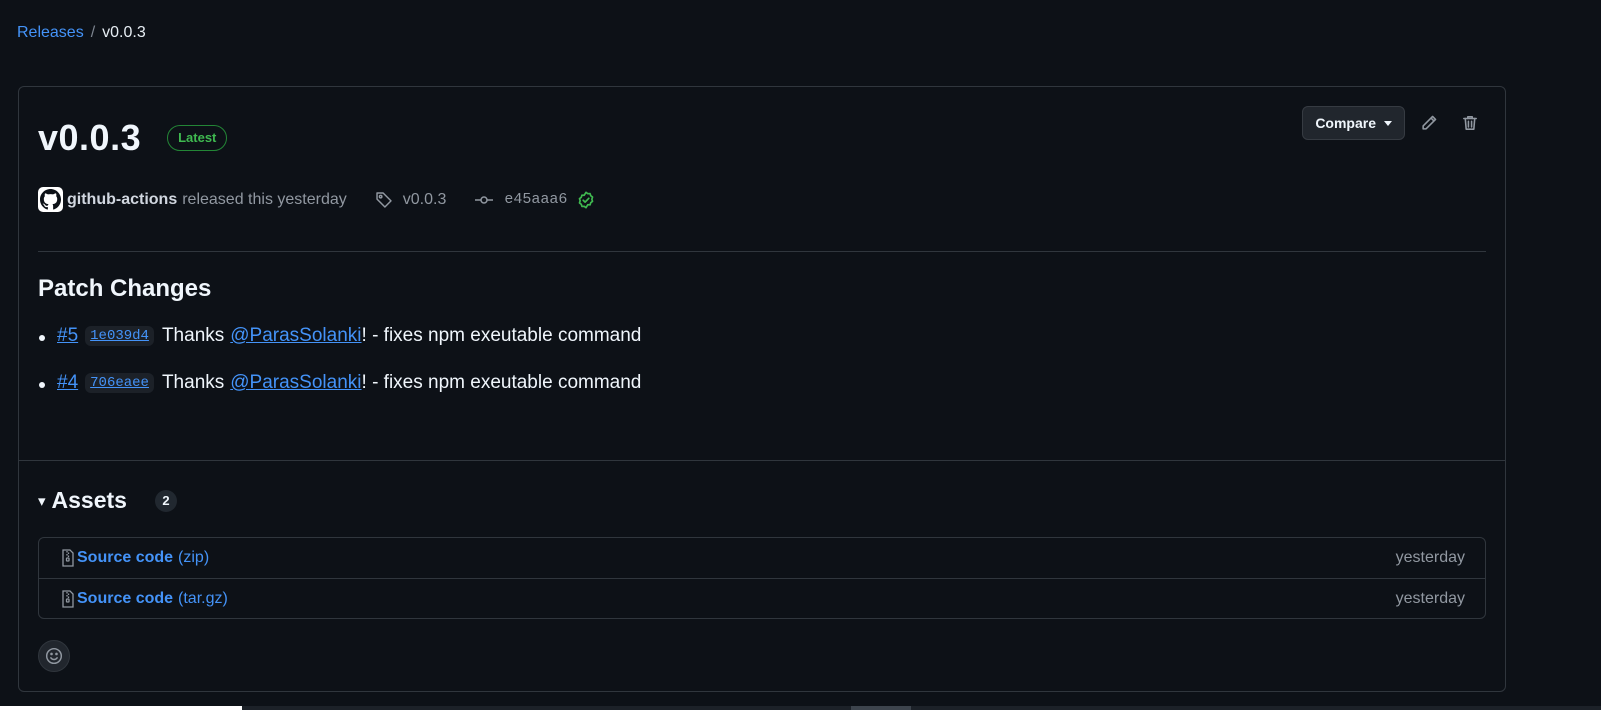 The height and width of the screenshot is (725, 1601). Describe the element at coordinates (762, 558) in the screenshot. I see `asset-row: Source code (zip) yesterday` at that location.